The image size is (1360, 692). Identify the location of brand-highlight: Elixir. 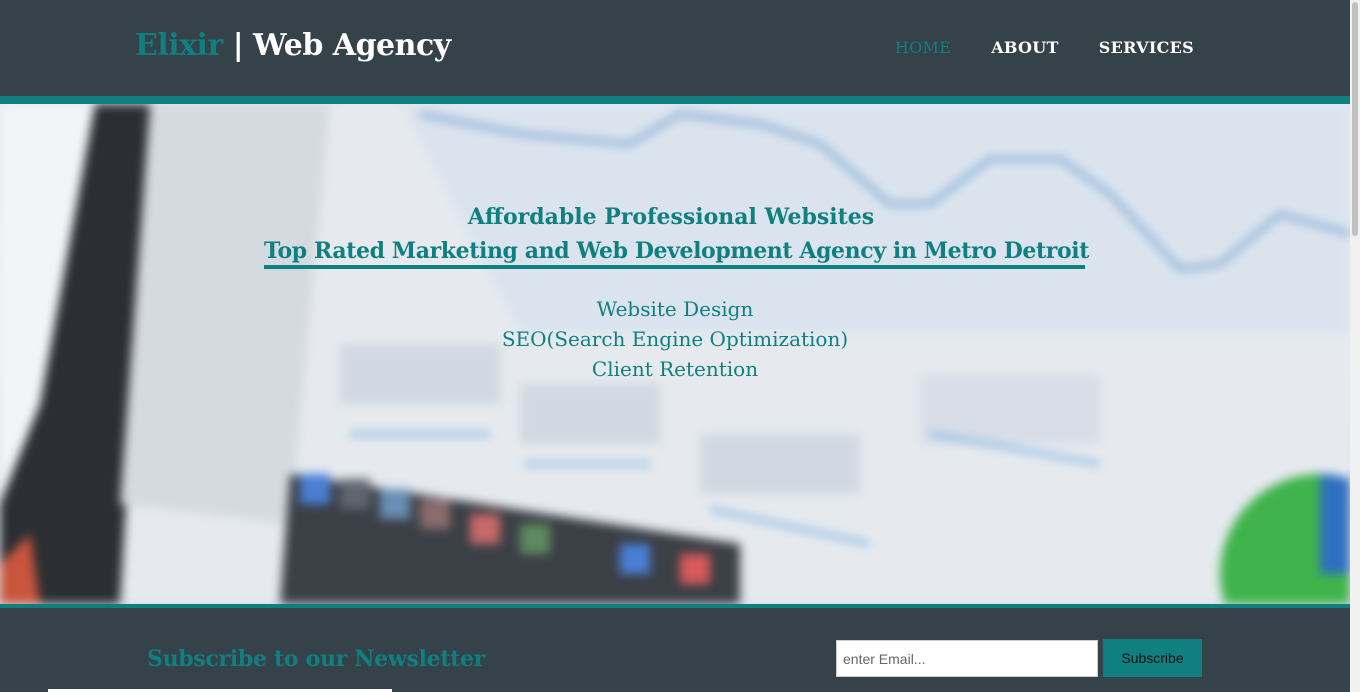
(179, 45).